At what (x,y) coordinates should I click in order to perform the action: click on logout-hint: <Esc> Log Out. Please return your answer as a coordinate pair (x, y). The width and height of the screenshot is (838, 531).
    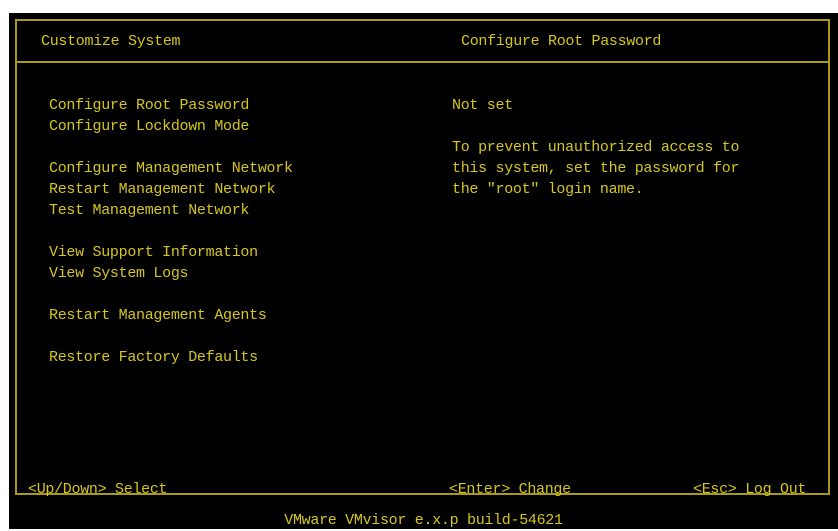
    Looking at the image, I should click on (749, 489).